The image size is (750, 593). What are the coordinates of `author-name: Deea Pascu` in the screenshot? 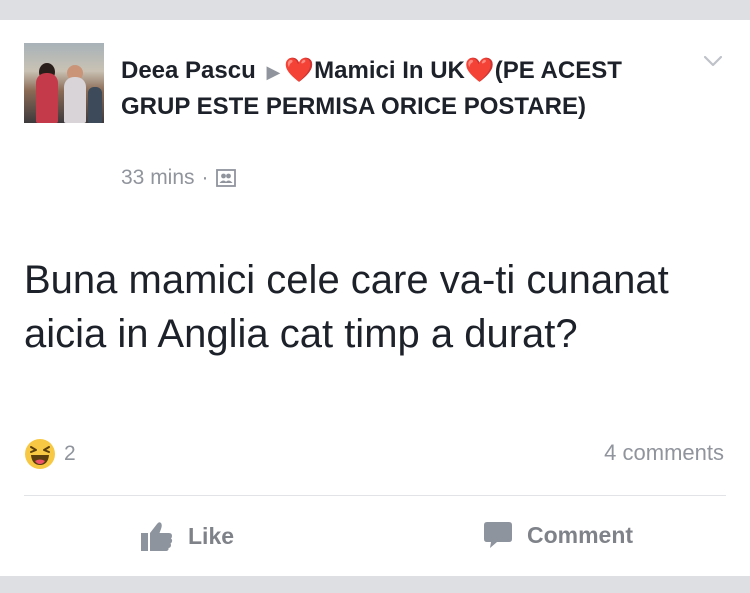 It's located at (188, 70).